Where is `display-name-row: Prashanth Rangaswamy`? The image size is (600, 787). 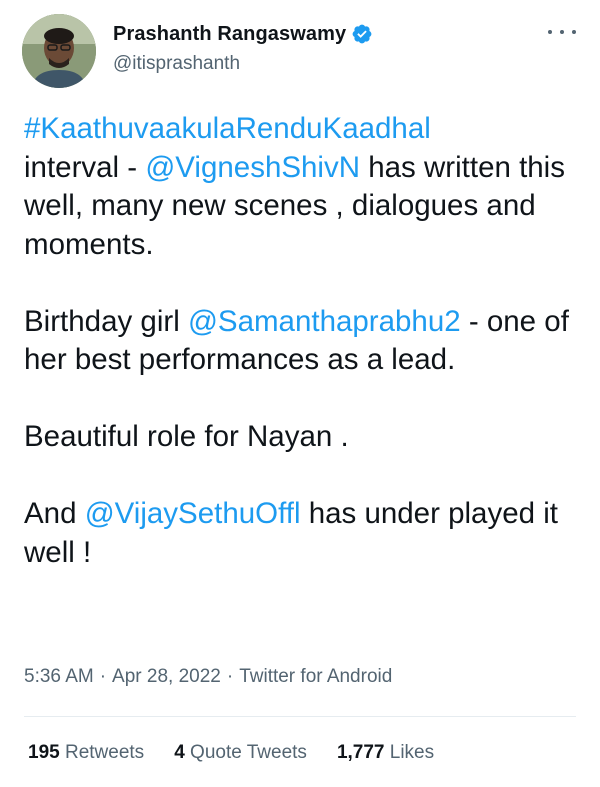
display-name-row: Prashanth Rangaswamy is located at coordinates (243, 34).